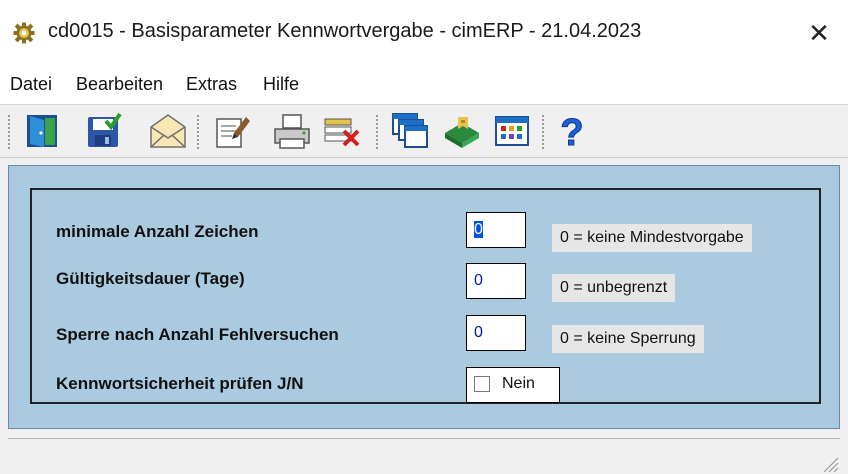 The height and width of the screenshot is (474, 848). I want to click on checkbox-box, so click(482, 384).